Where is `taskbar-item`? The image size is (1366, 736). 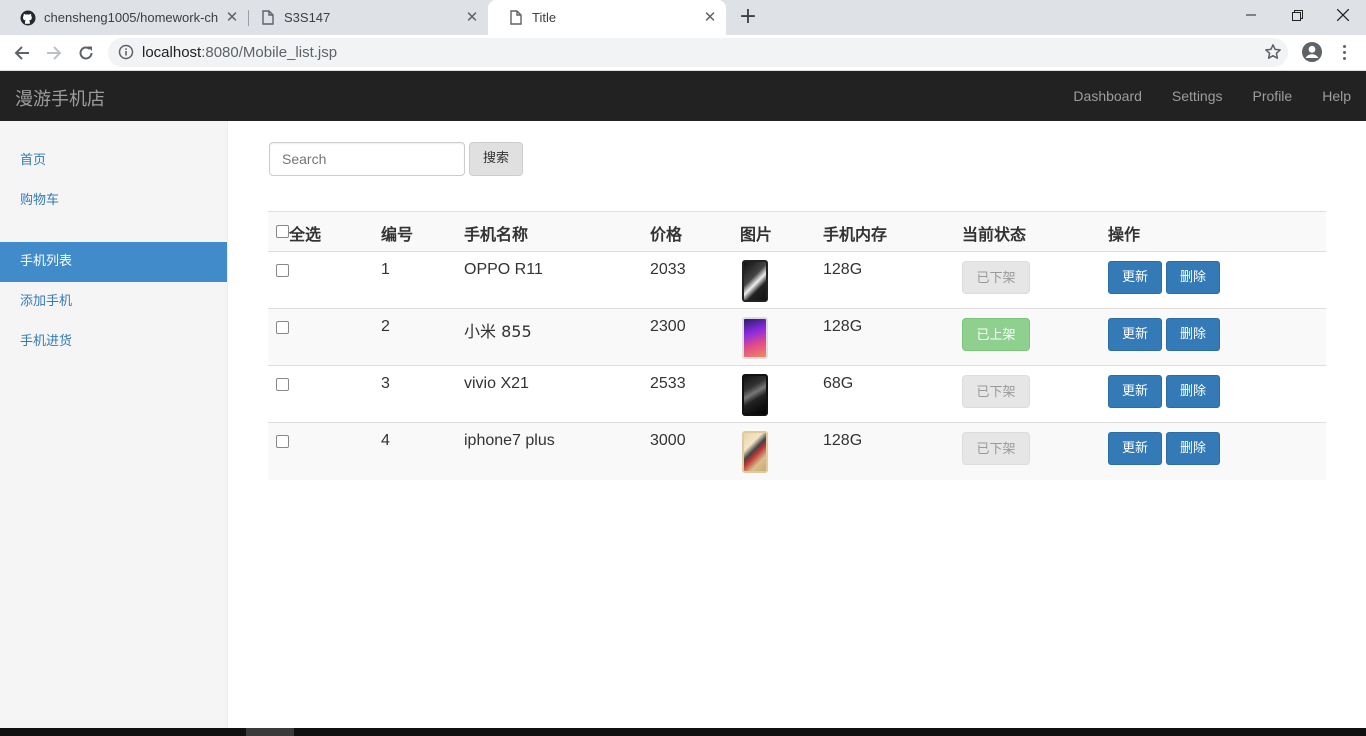
taskbar-item is located at coordinates (270, 732).